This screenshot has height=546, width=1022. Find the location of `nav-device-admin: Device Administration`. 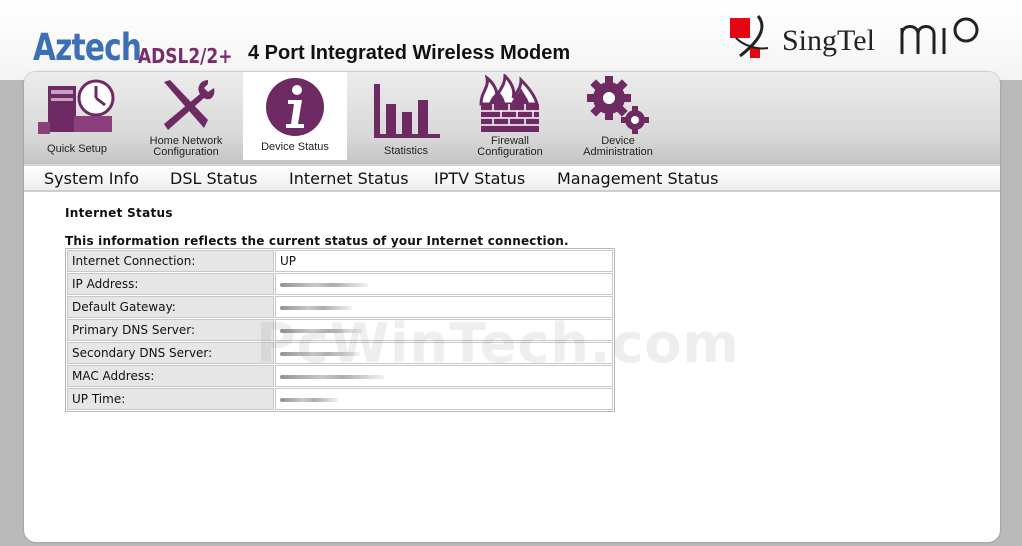

nav-device-admin: Device Administration is located at coordinates (618, 117).